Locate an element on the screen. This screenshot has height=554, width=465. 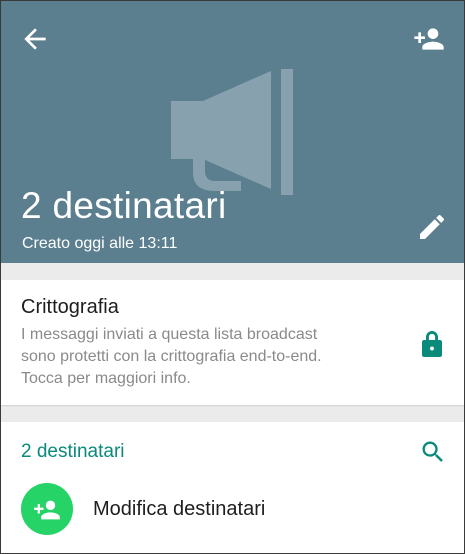
pencil-icon is located at coordinates (432, 226).